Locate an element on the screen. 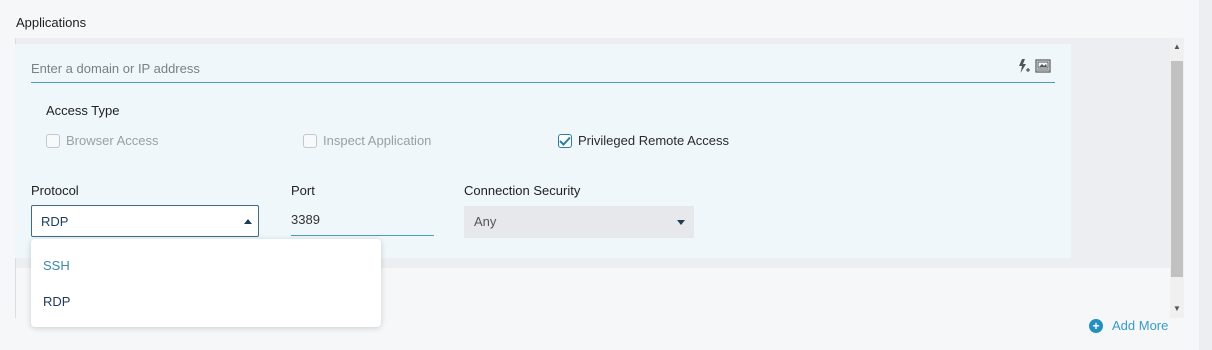 This screenshot has height=350, width=1212. protocol-label: Protocol is located at coordinates (55, 190).